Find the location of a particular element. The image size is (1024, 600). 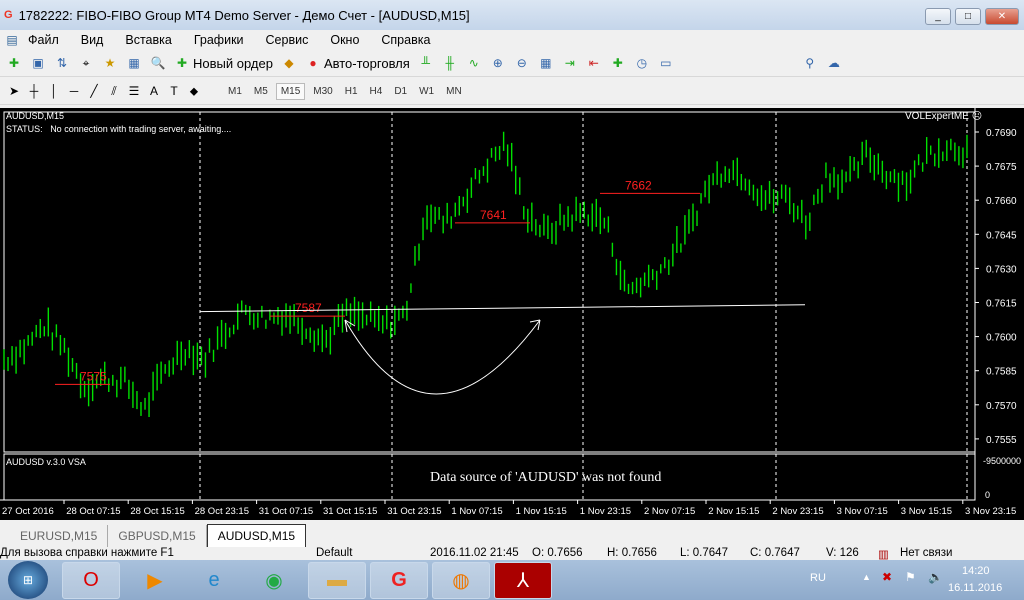

y-tick-label: 0.7600 is located at coordinates (1001, 338).